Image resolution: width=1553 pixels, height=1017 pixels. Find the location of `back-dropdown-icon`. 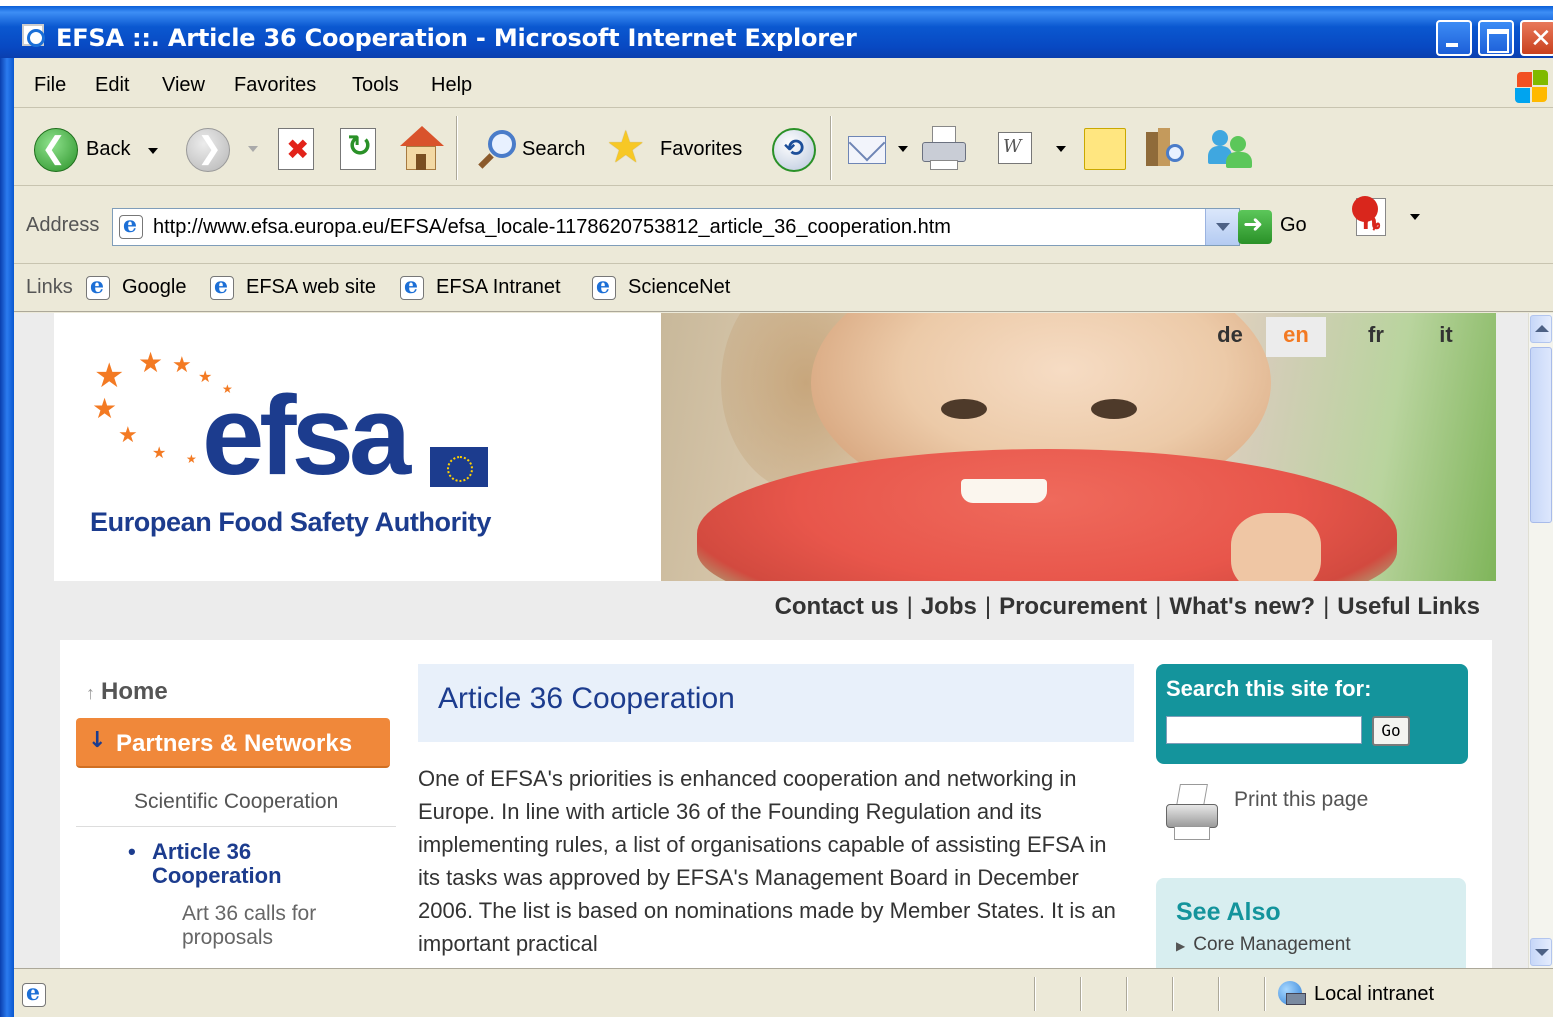

back-dropdown-icon is located at coordinates (153, 151).